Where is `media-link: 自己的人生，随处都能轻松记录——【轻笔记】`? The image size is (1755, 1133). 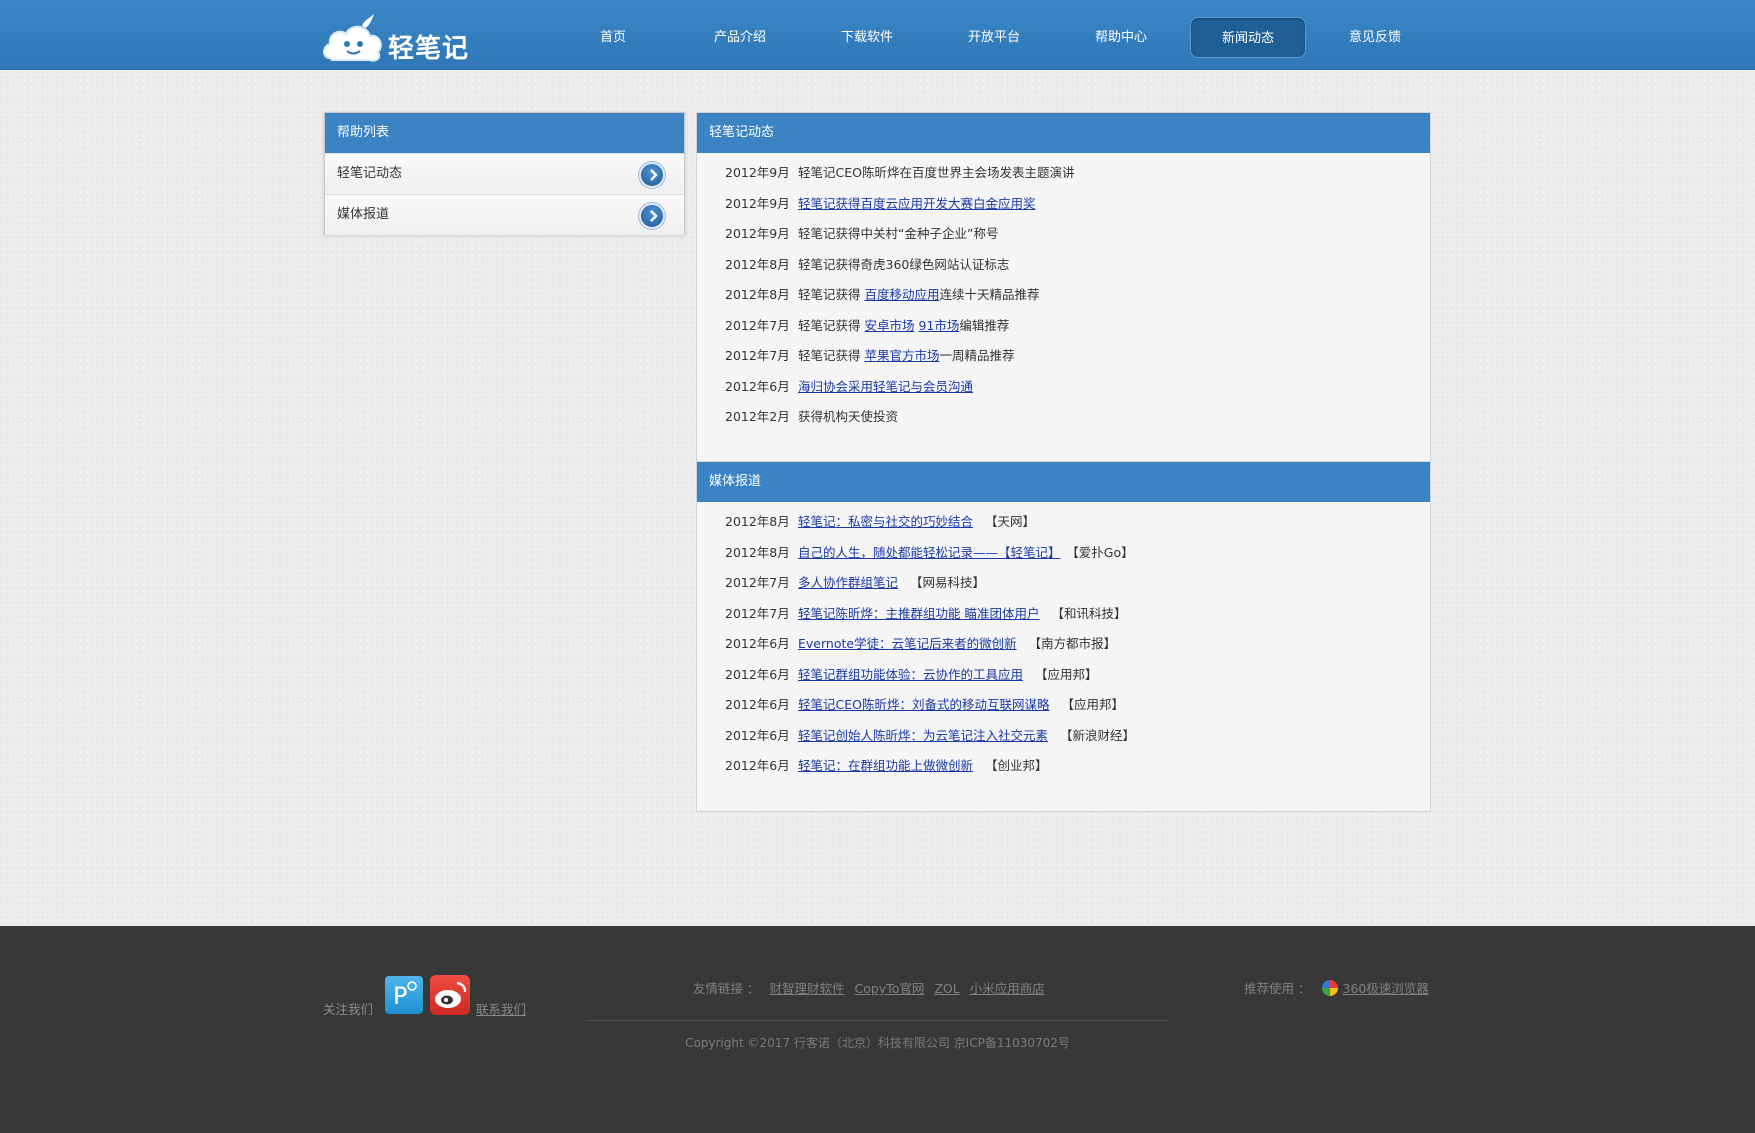
media-link: 自己的人生，随处都能轻松记录——【轻笔记】 is located at coordinates (929, 552).